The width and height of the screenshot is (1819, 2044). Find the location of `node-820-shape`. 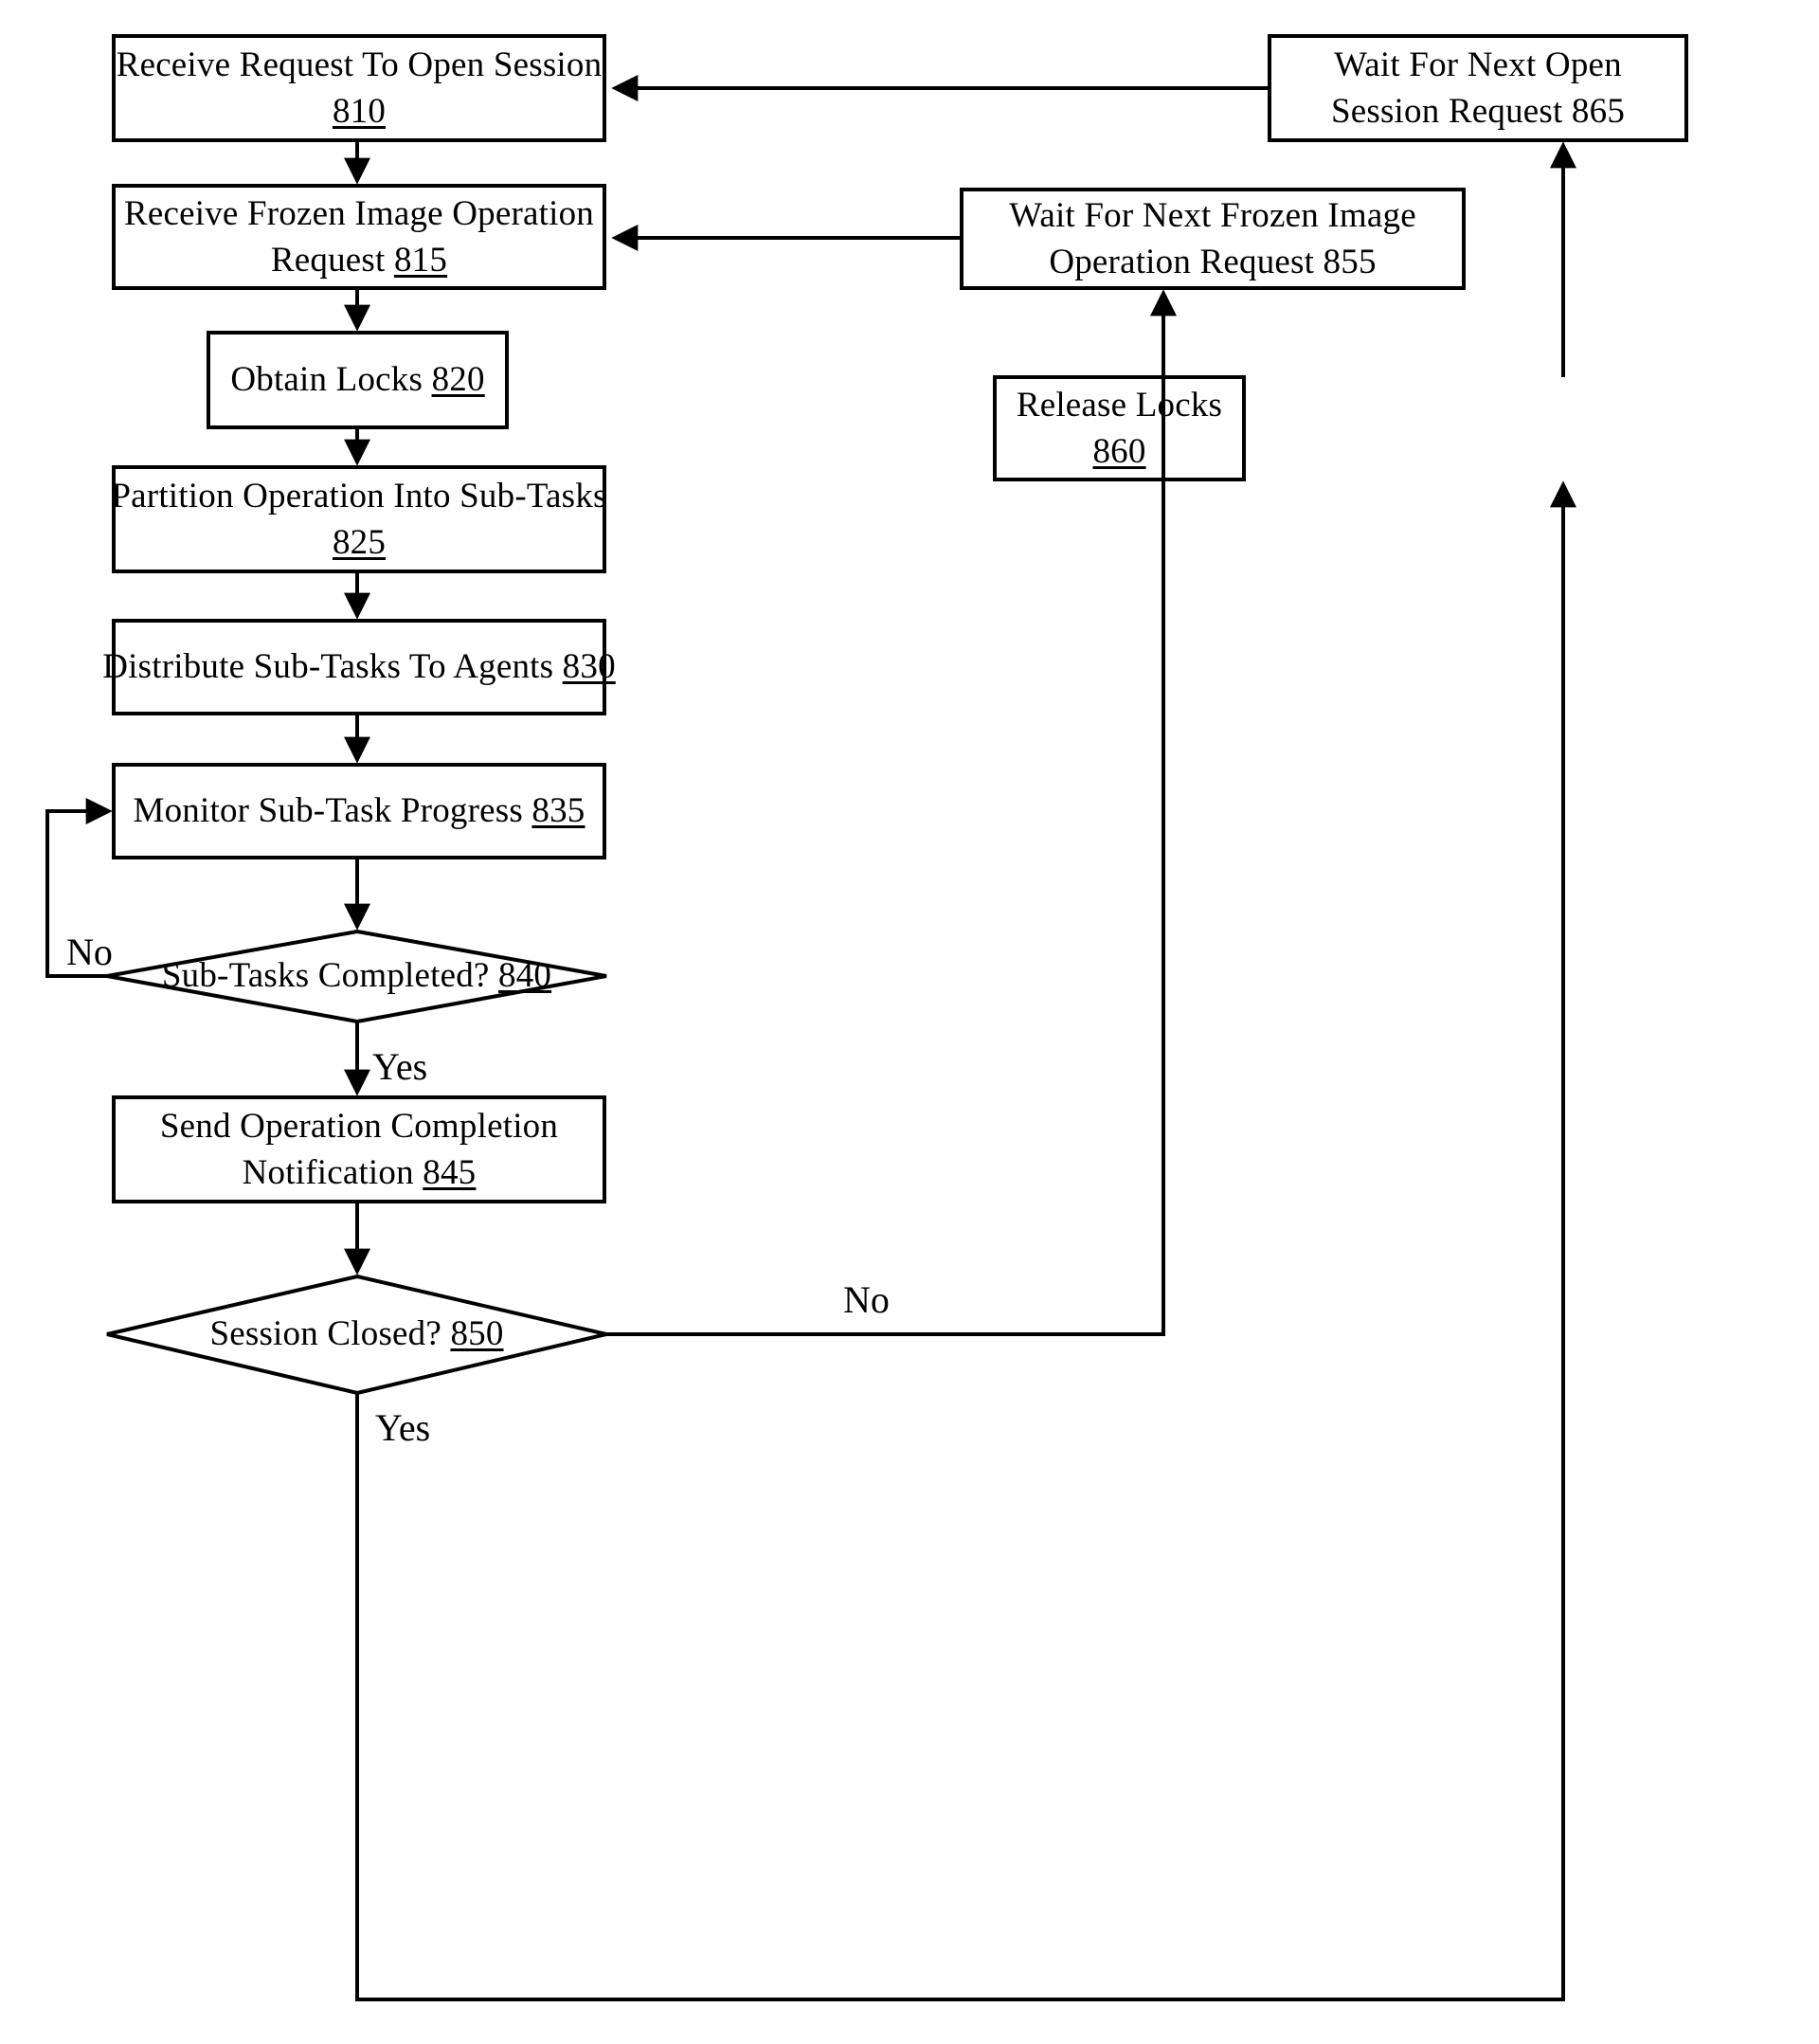

node-820-shape is located at coordinates (358, 380).